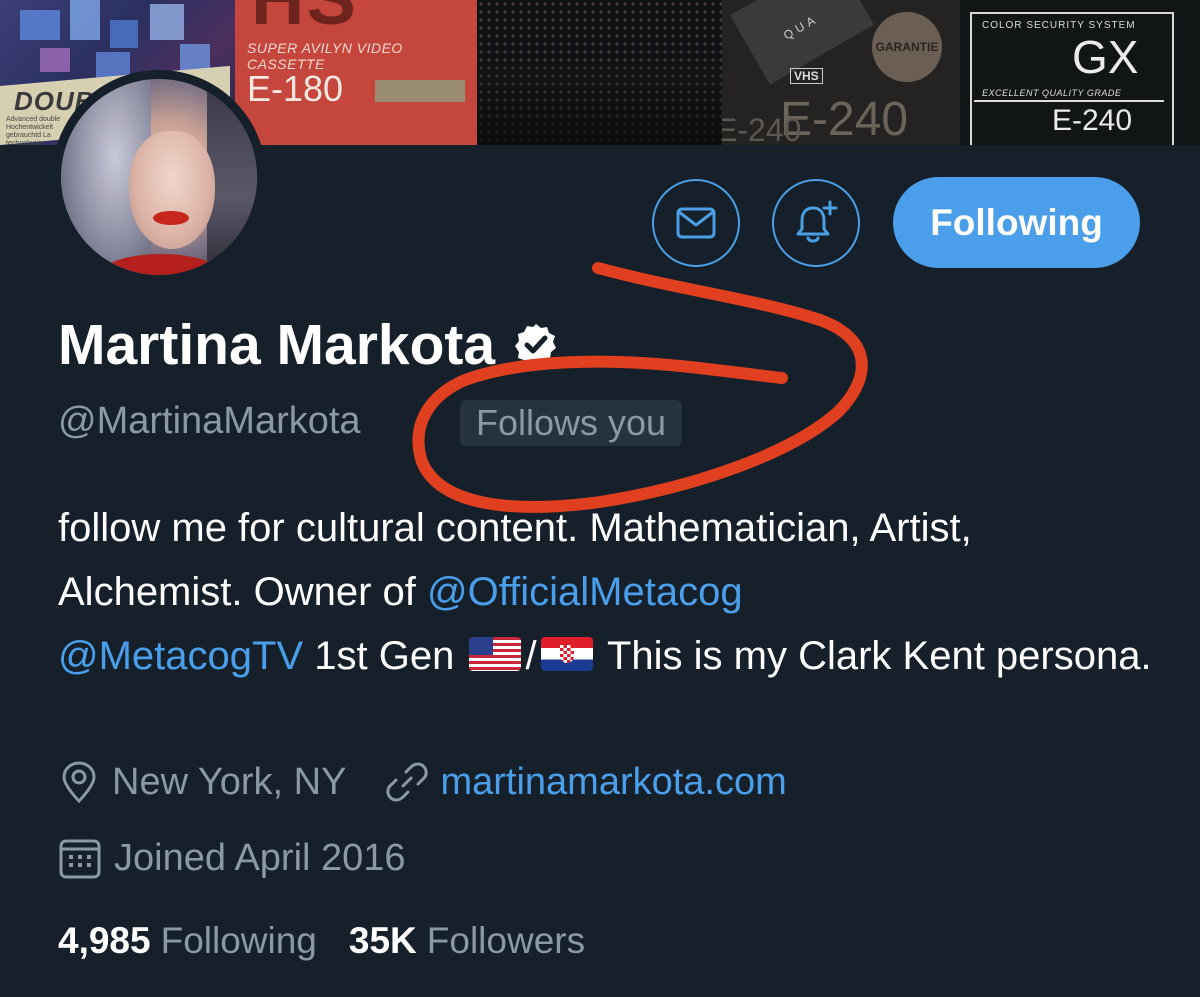 The image size is (1200, 997). Describe the element at coordinates (571, 423) in the screenshot. I see `follows-you-badge: Follows you` at that location.